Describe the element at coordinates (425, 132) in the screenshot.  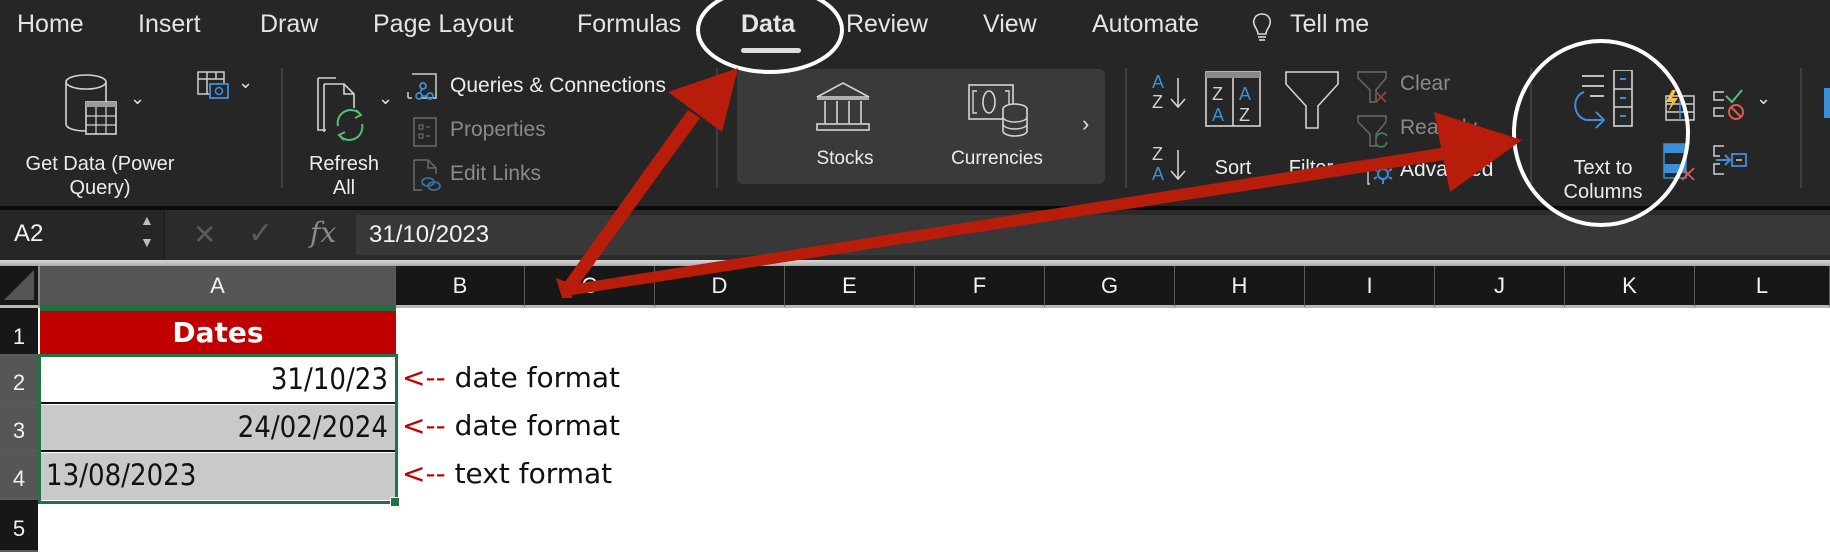
I see `properties-icon` at that location.